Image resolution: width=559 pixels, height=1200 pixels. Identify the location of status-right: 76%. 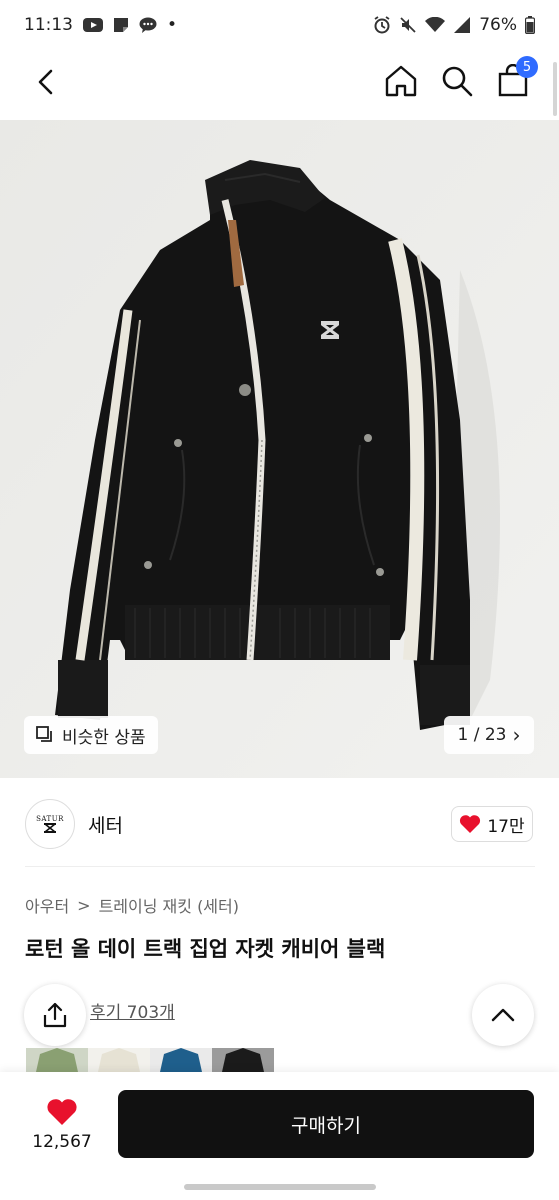
(454, 25).